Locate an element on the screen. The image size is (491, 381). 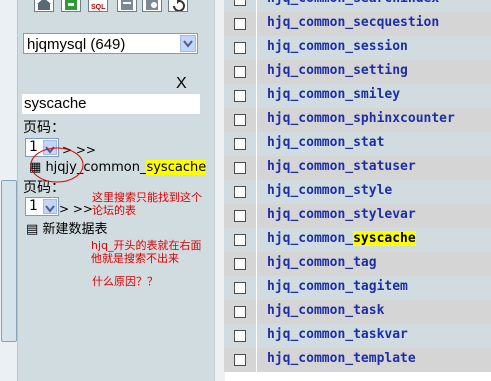
table-name-link: hjq_common_template is located at coordinates (341, 358).